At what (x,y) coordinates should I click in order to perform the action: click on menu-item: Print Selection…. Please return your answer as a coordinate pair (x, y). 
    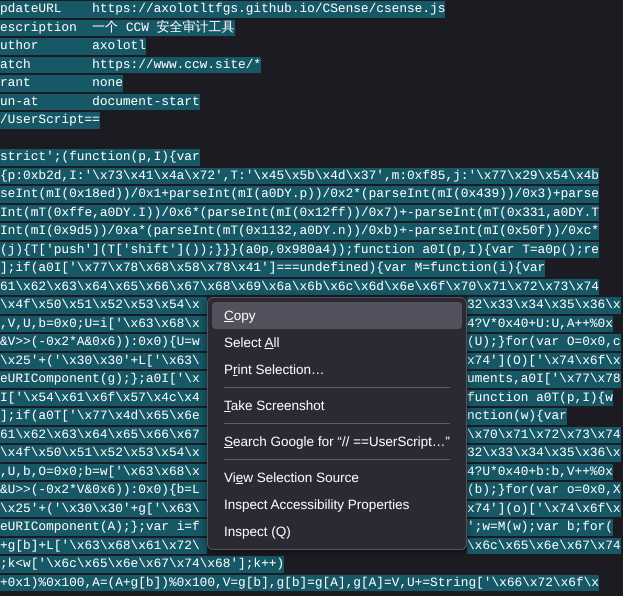
    Looking at the image, I should click on (337, 369).